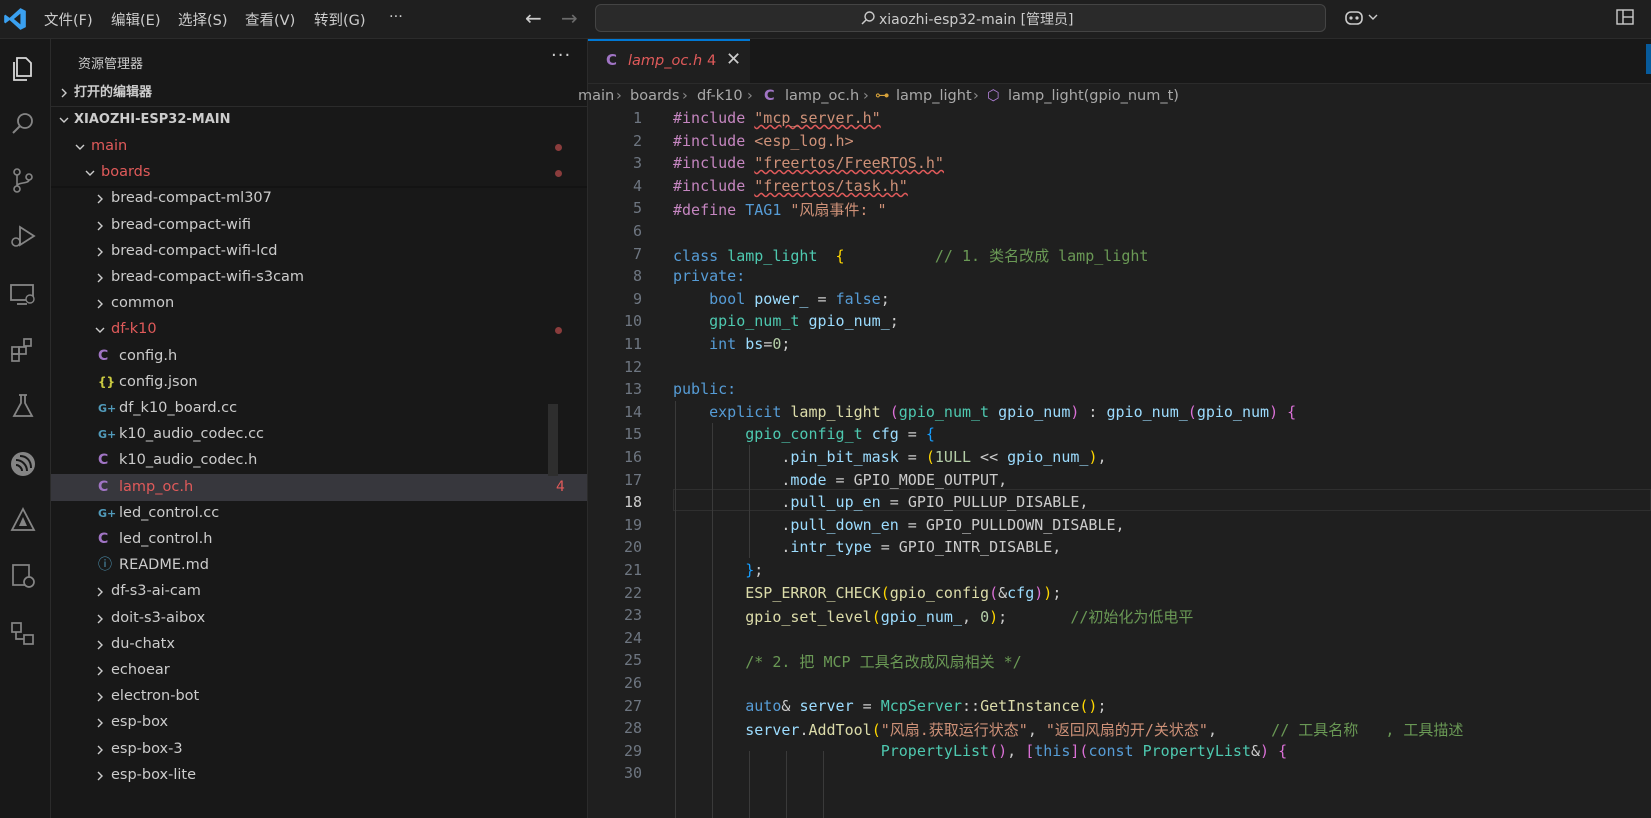  I want to click on tree-item-lamp-oc-h: Clamp_oc.h 4, so click(319, 487).